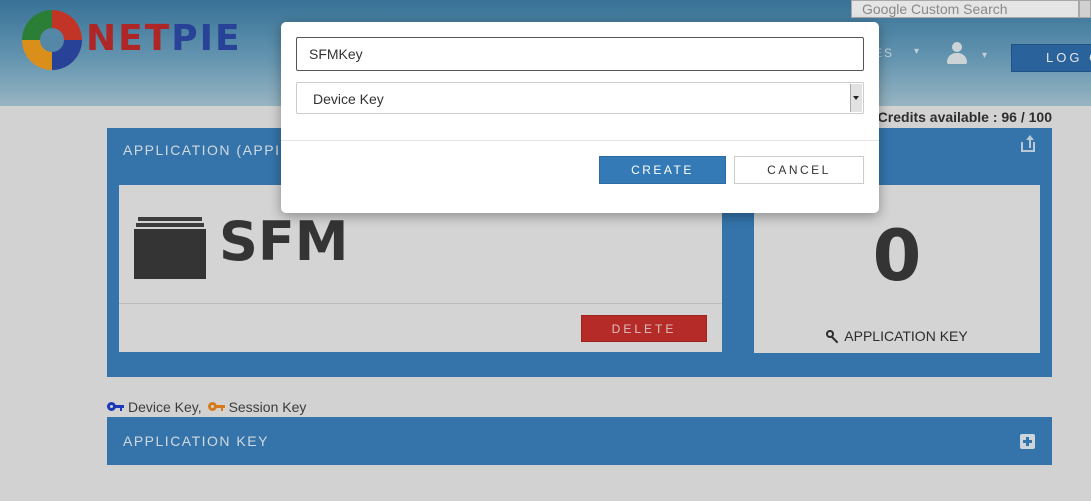  What do you see at coordinates (662, 170) in the screenshot?
I see `create-button: CREATE` at bounding box center [662, 170].